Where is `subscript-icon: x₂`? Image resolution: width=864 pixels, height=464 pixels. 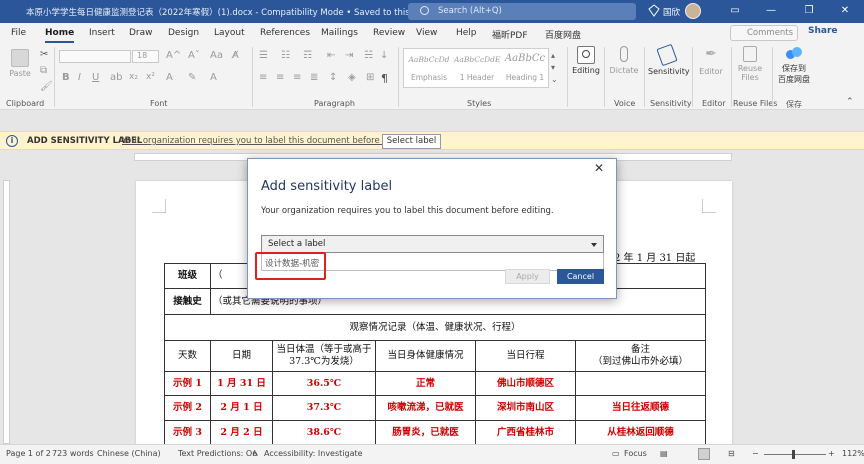
subscript-icon: x₂ is located at coordinates (133, 77).